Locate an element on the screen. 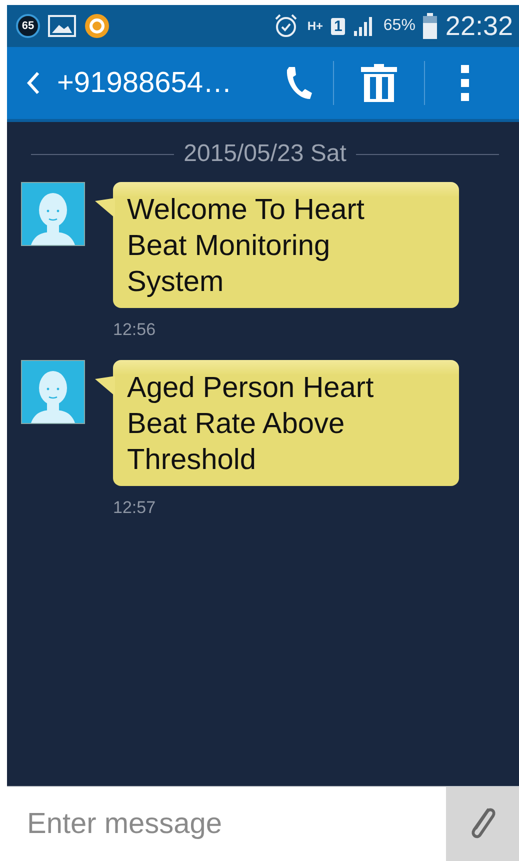 Image resolution: width=519 pixels, height=861 pixels. message-time: 12:56 is located at coordinates (135, 330).